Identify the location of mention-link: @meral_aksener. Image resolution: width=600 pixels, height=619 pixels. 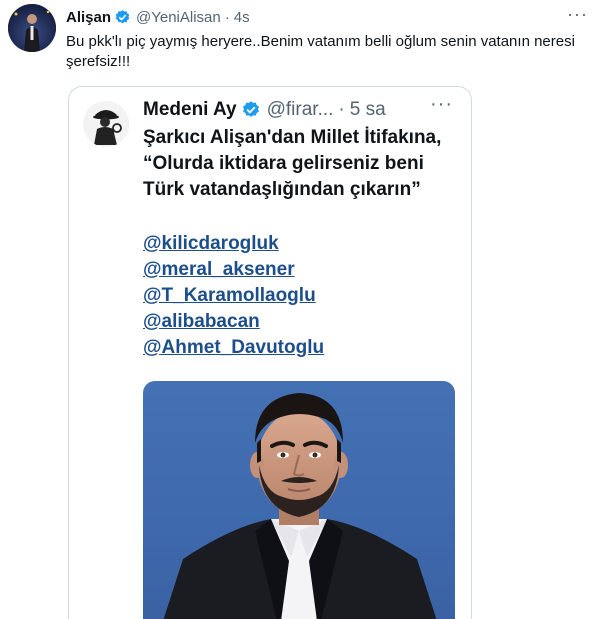
(219, 269).